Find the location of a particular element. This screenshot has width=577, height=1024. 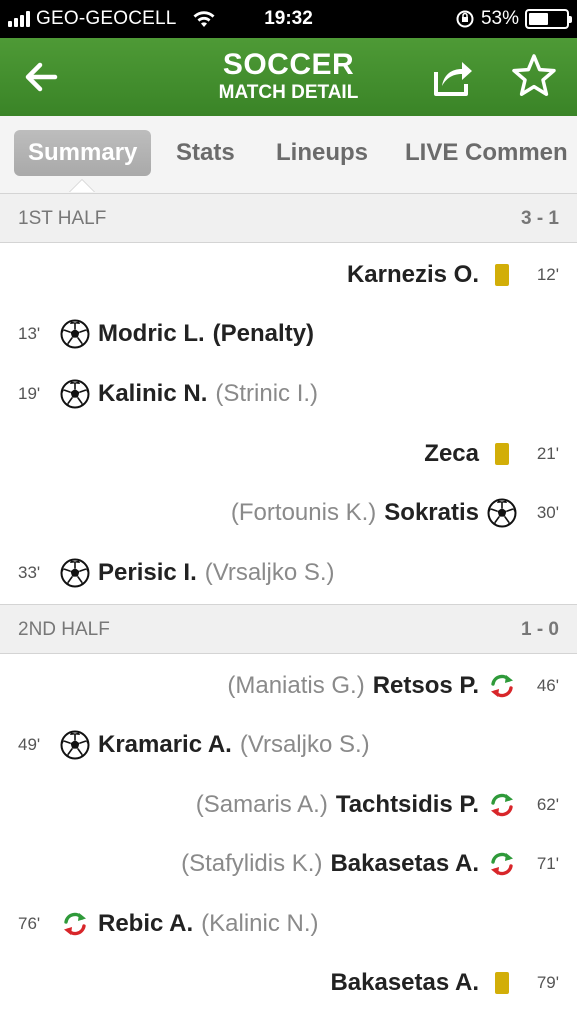

event-detail: (Penalty) is located at coordinates (263, 333).